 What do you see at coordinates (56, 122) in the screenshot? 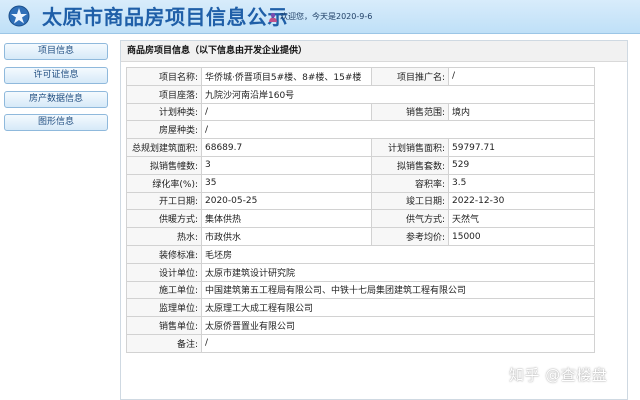
I see `sidebar-item-graphics-info: 图形信息` at bounding box center [56, 122].